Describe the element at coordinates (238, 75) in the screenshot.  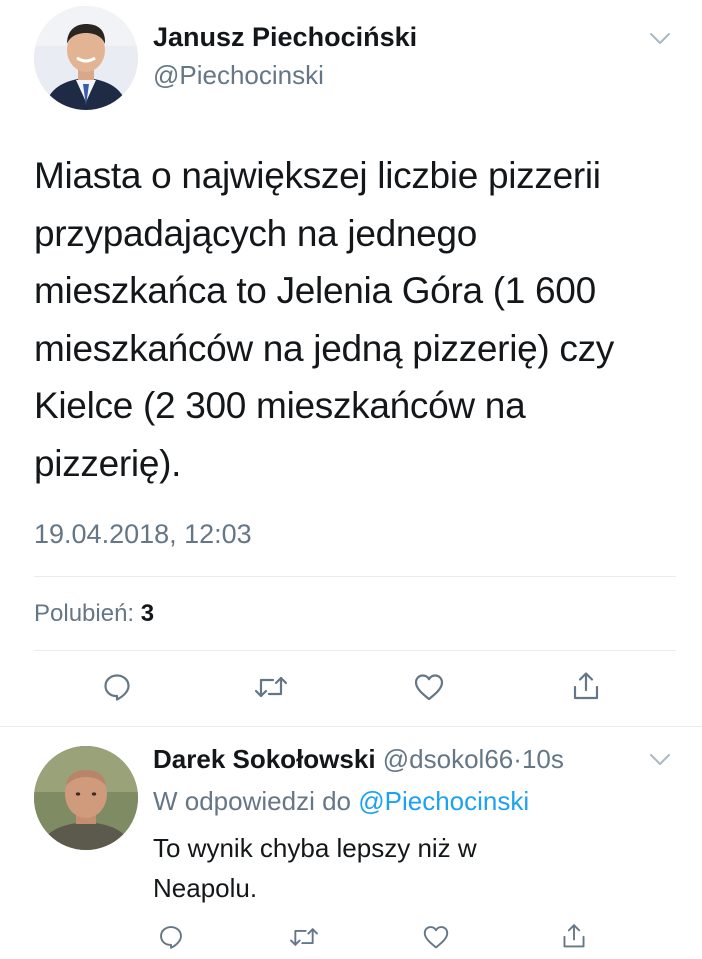
I see `author-handle: @Piechocinski` at that location.